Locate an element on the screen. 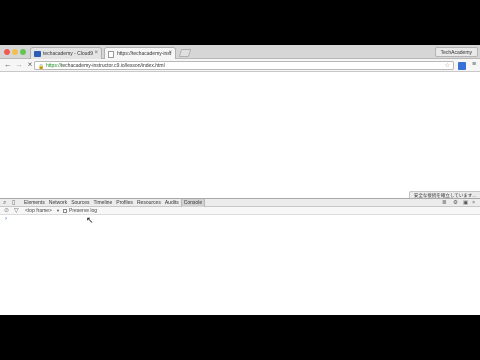 This screenshot has width=480, height=360. clear-console-icon: ⊘ is located at coordinates (6, 211).